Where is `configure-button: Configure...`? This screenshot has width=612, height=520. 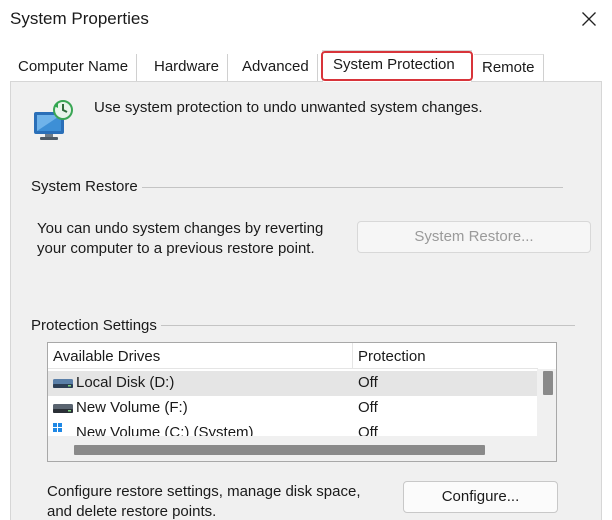
configure-button: Configure... is located at coordinates (480, 497).